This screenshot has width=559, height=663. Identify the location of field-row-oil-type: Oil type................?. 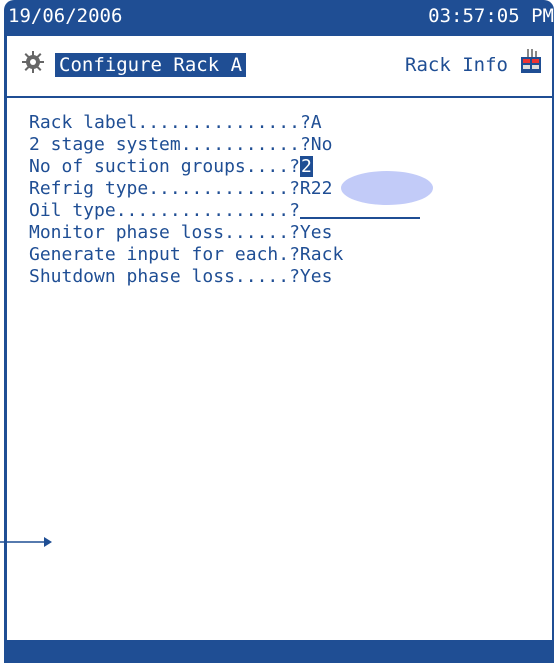
(224, 211).